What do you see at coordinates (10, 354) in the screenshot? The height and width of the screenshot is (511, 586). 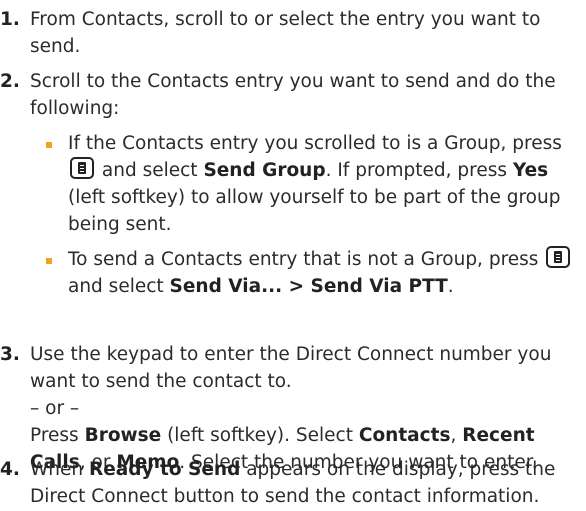 I see `step-number: 3.` at bounding box center [10, 354].